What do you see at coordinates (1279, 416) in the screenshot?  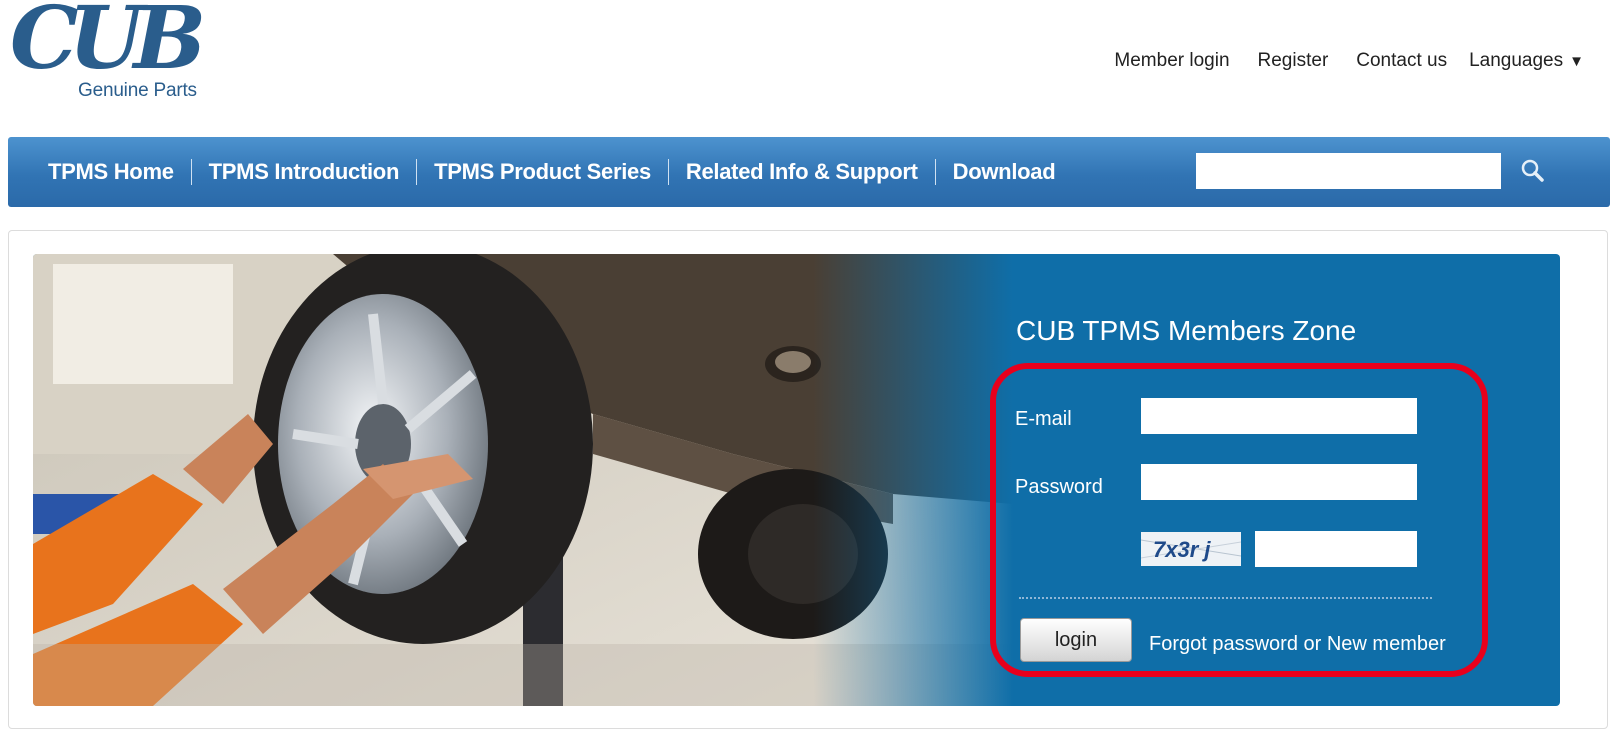 I see `email-field` at bounding box center [1279, 416].